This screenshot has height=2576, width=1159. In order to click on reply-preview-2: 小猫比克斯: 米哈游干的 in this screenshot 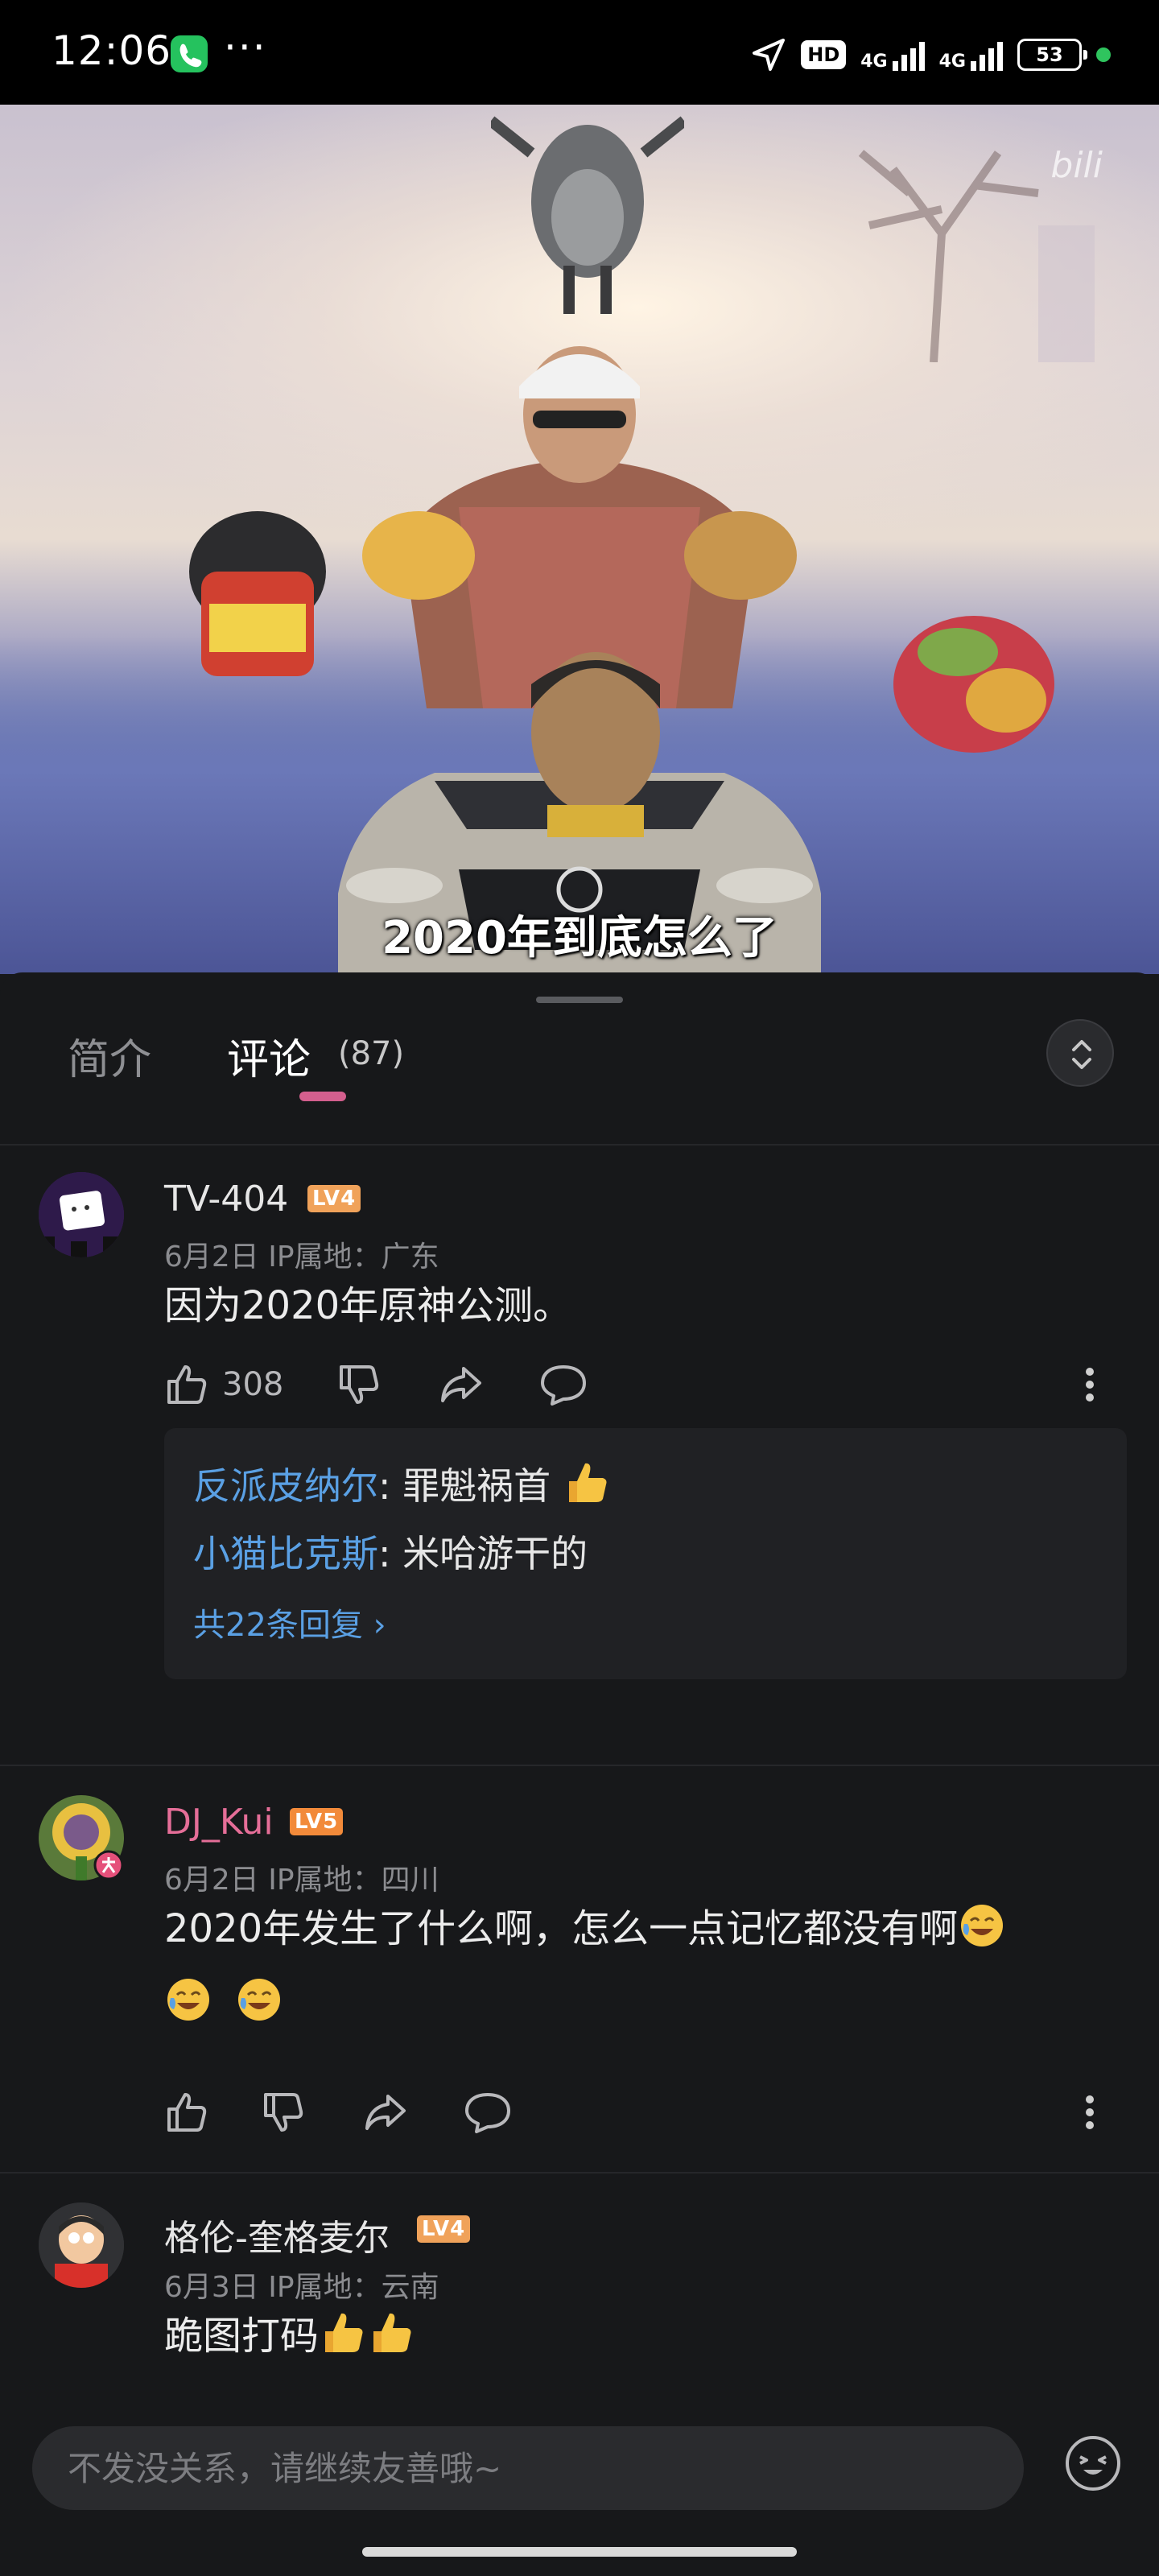, I will do `click(390, 1551)`.